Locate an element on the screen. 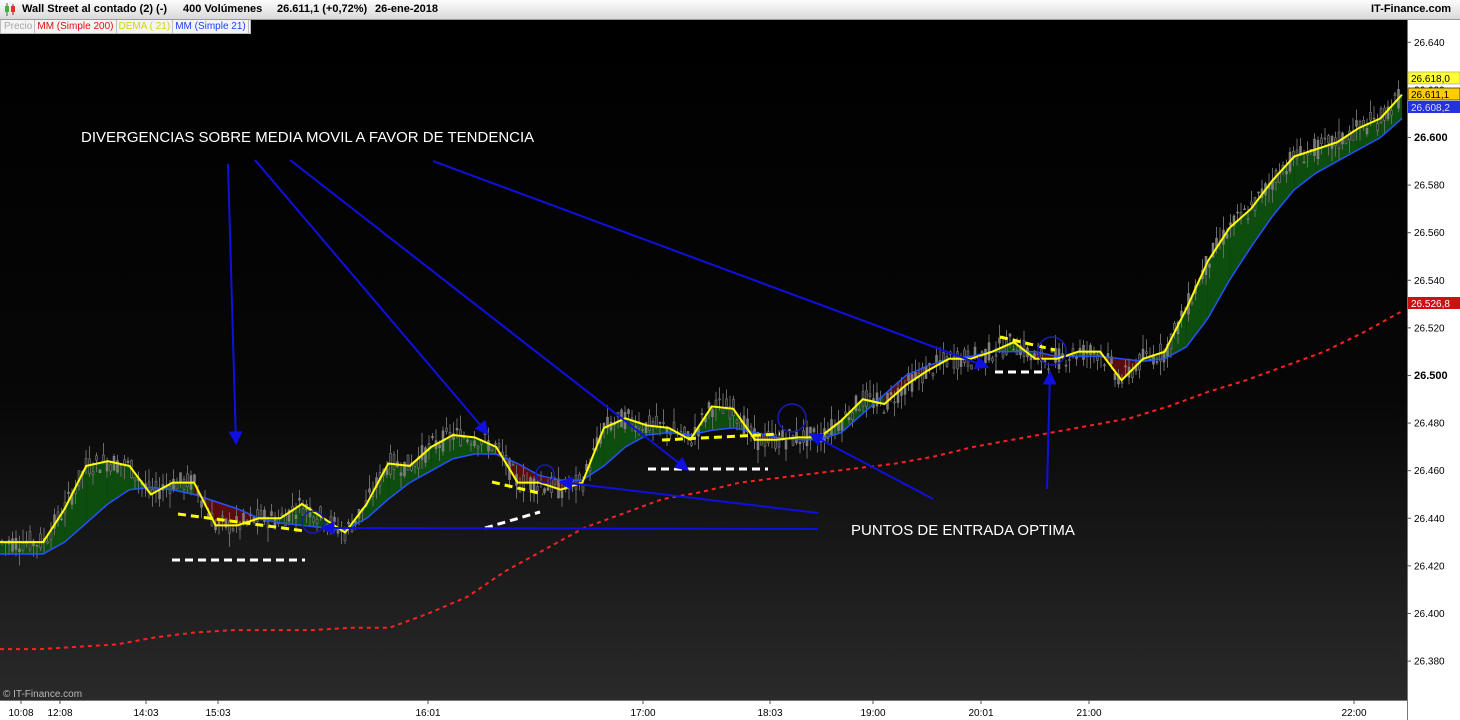  price-tick-label: 26.600 is located at coordinates (1431, 138).